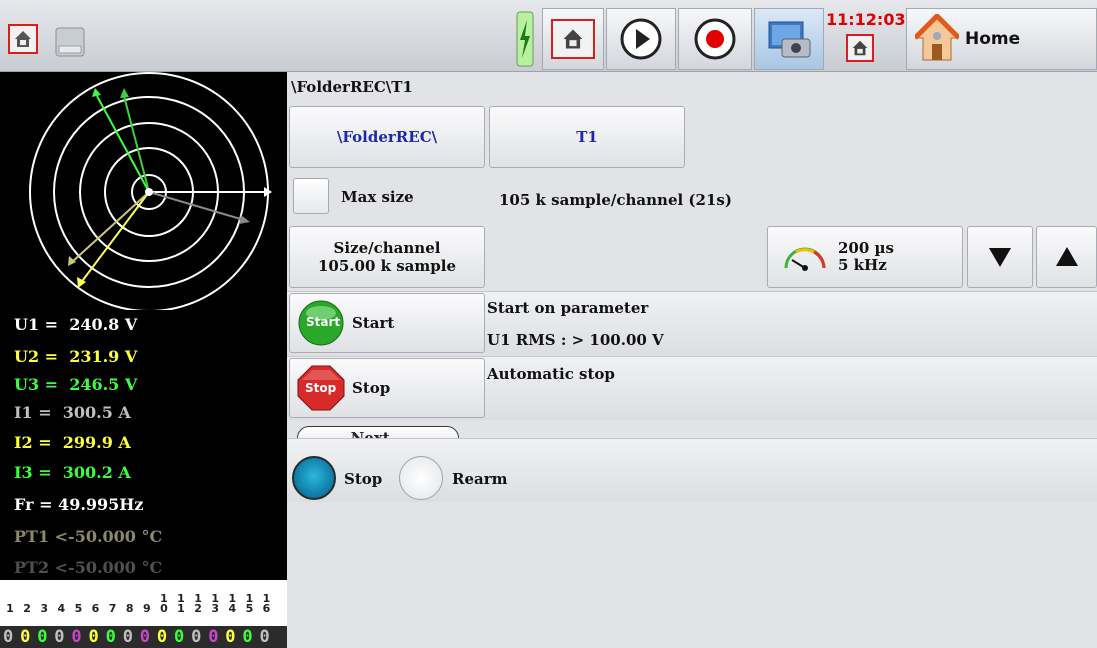  Describe the element at coordinates (78, 608) in the screenshot. I see `channel-number: 5` at that location.